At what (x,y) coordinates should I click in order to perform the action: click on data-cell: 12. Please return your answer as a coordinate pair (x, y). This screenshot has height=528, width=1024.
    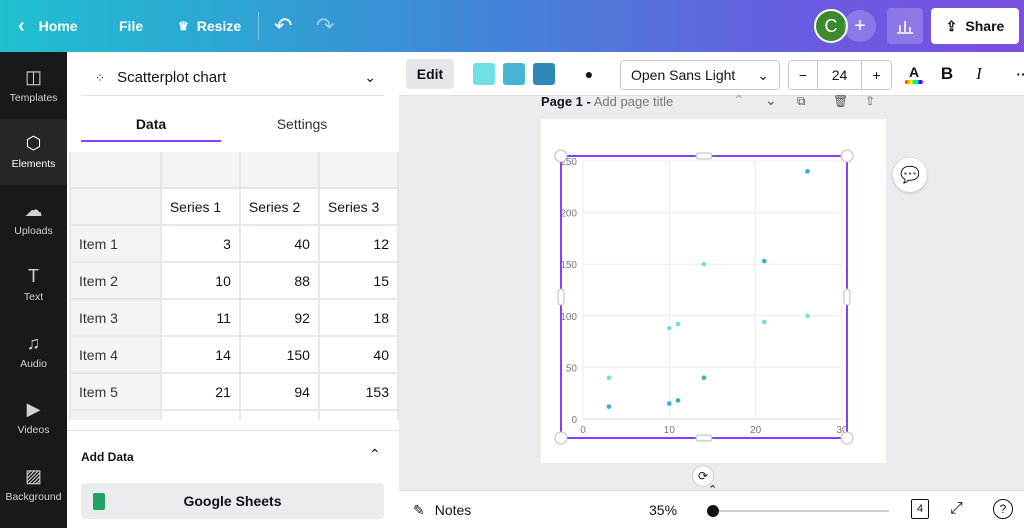
    Looking at the image, I should click on (358, 243).